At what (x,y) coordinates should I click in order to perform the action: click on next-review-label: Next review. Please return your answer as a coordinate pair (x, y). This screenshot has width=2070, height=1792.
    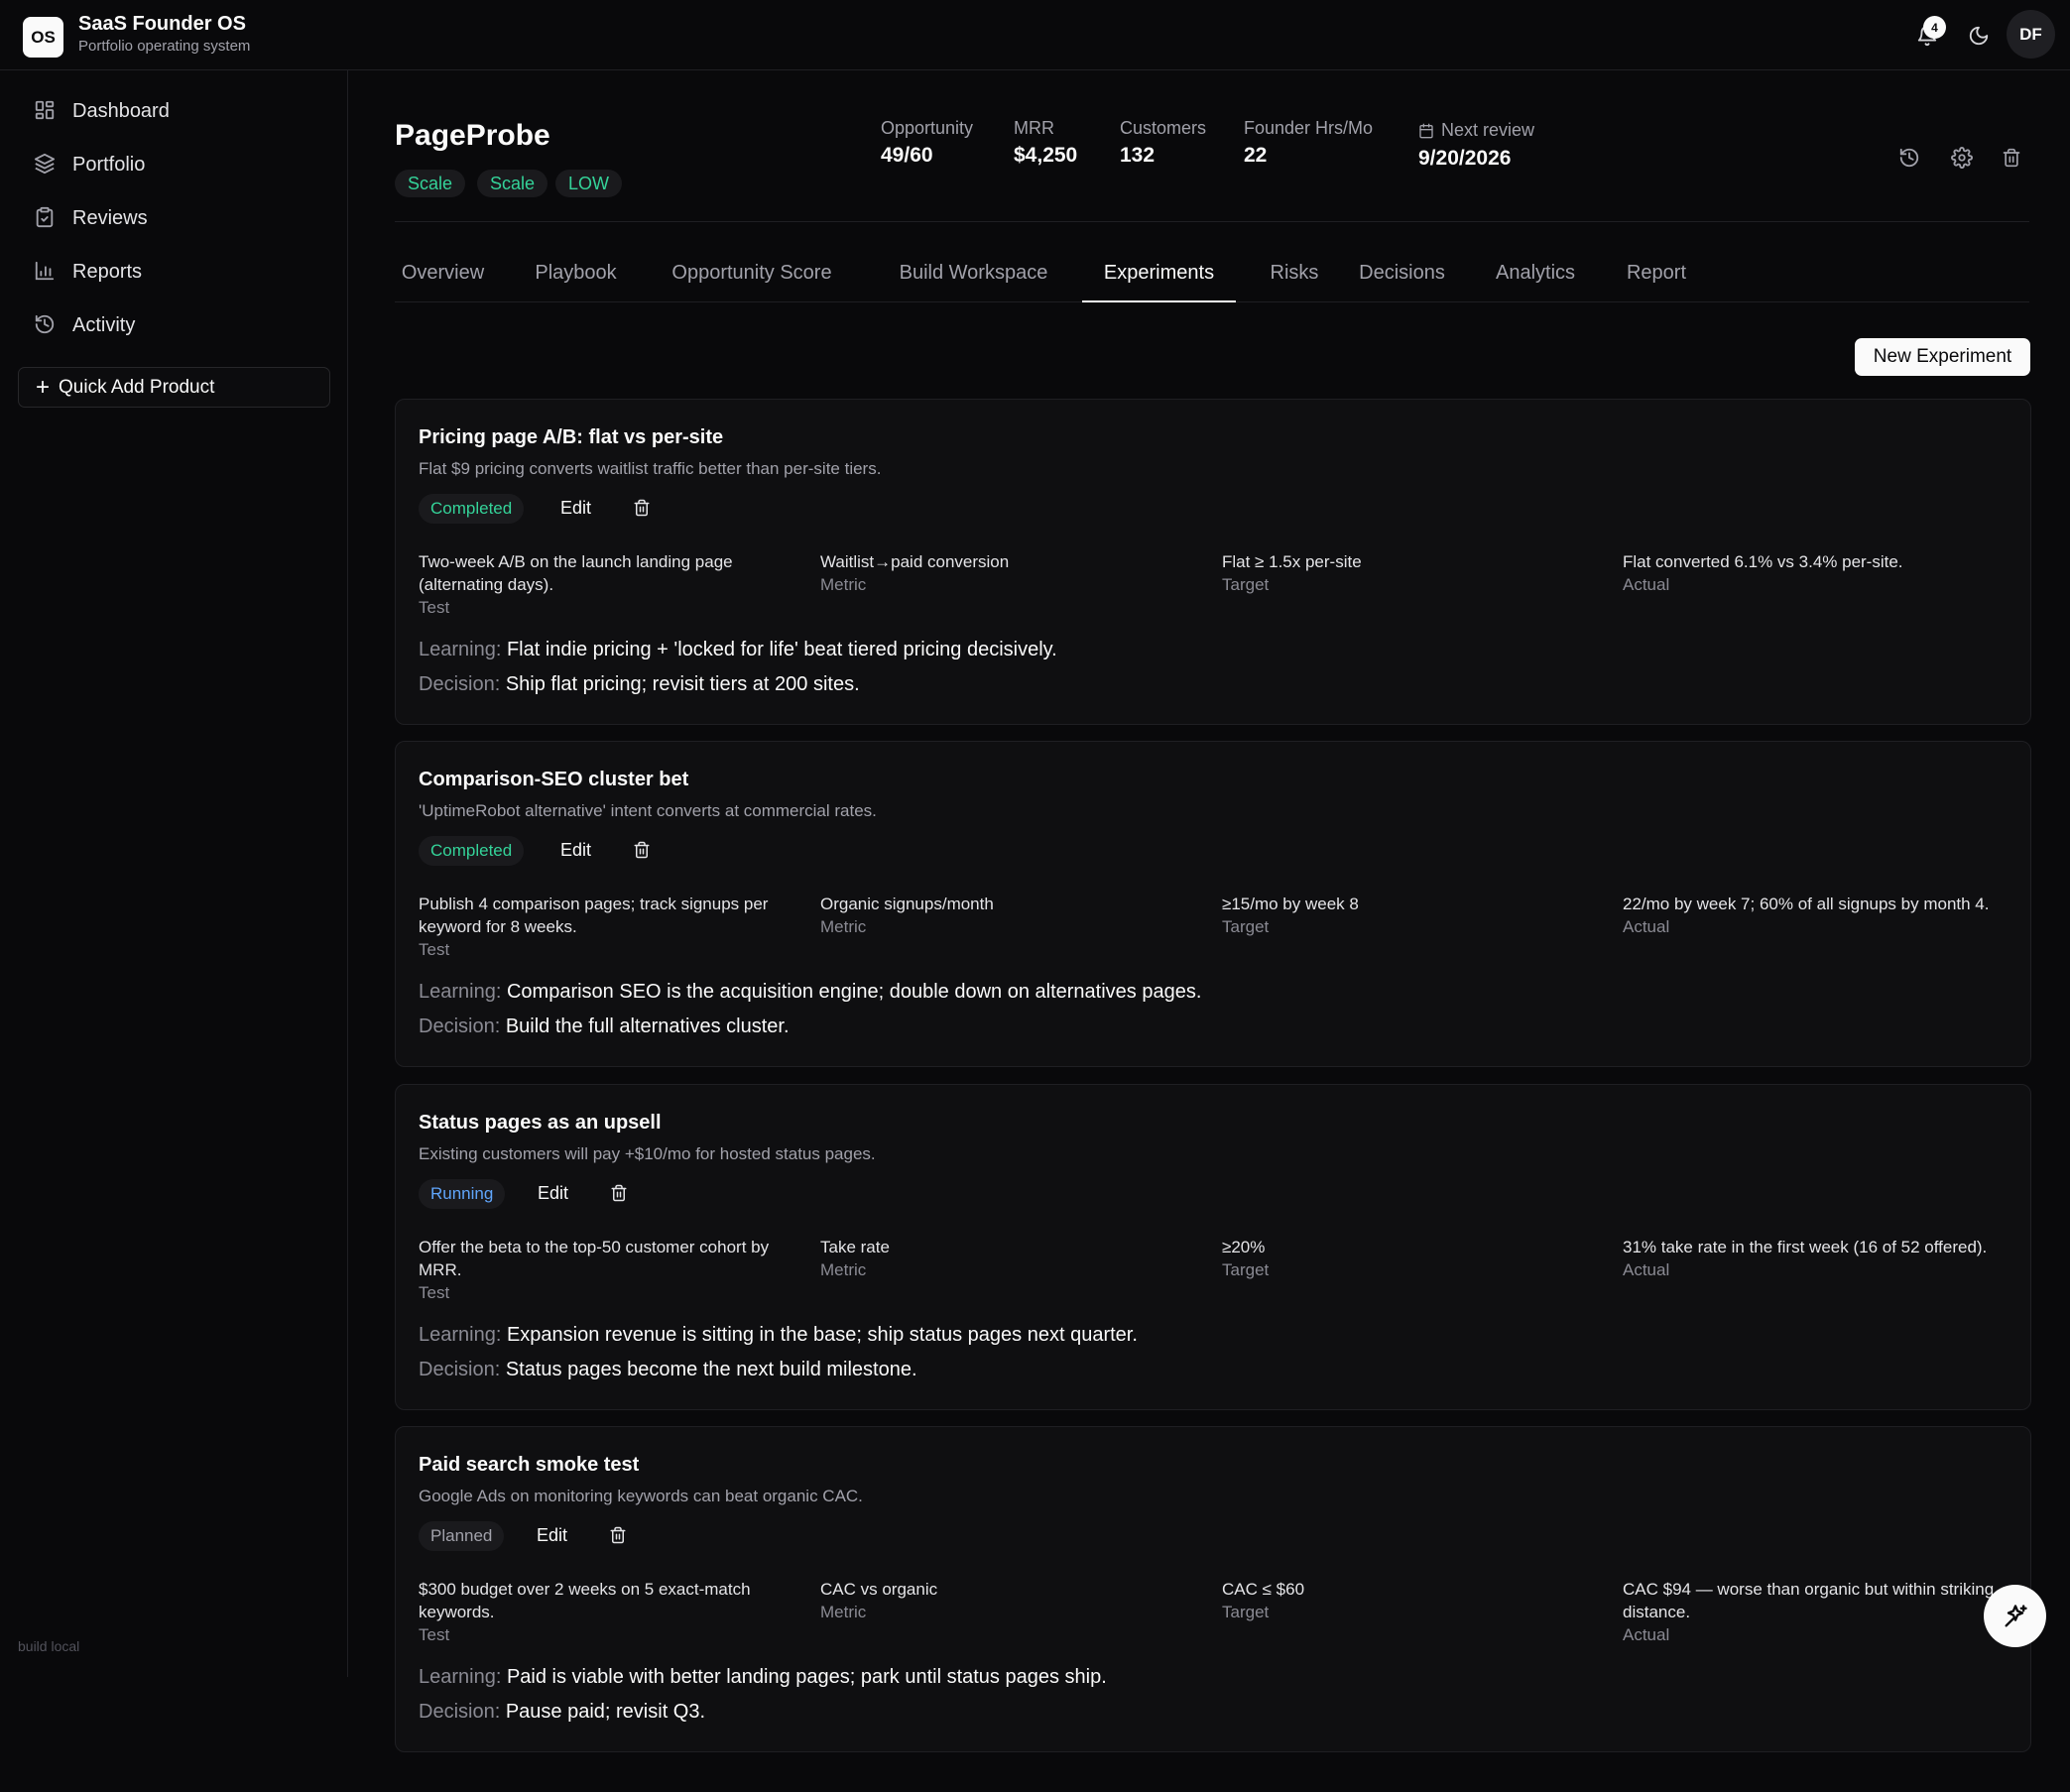
    Looking at the image, I should click on (1476, 131).